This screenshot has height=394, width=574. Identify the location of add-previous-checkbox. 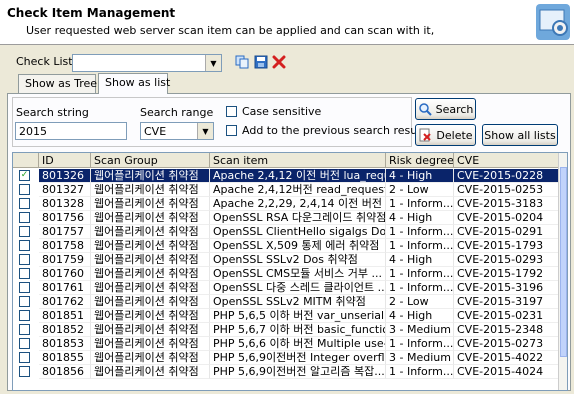
(231, 130).